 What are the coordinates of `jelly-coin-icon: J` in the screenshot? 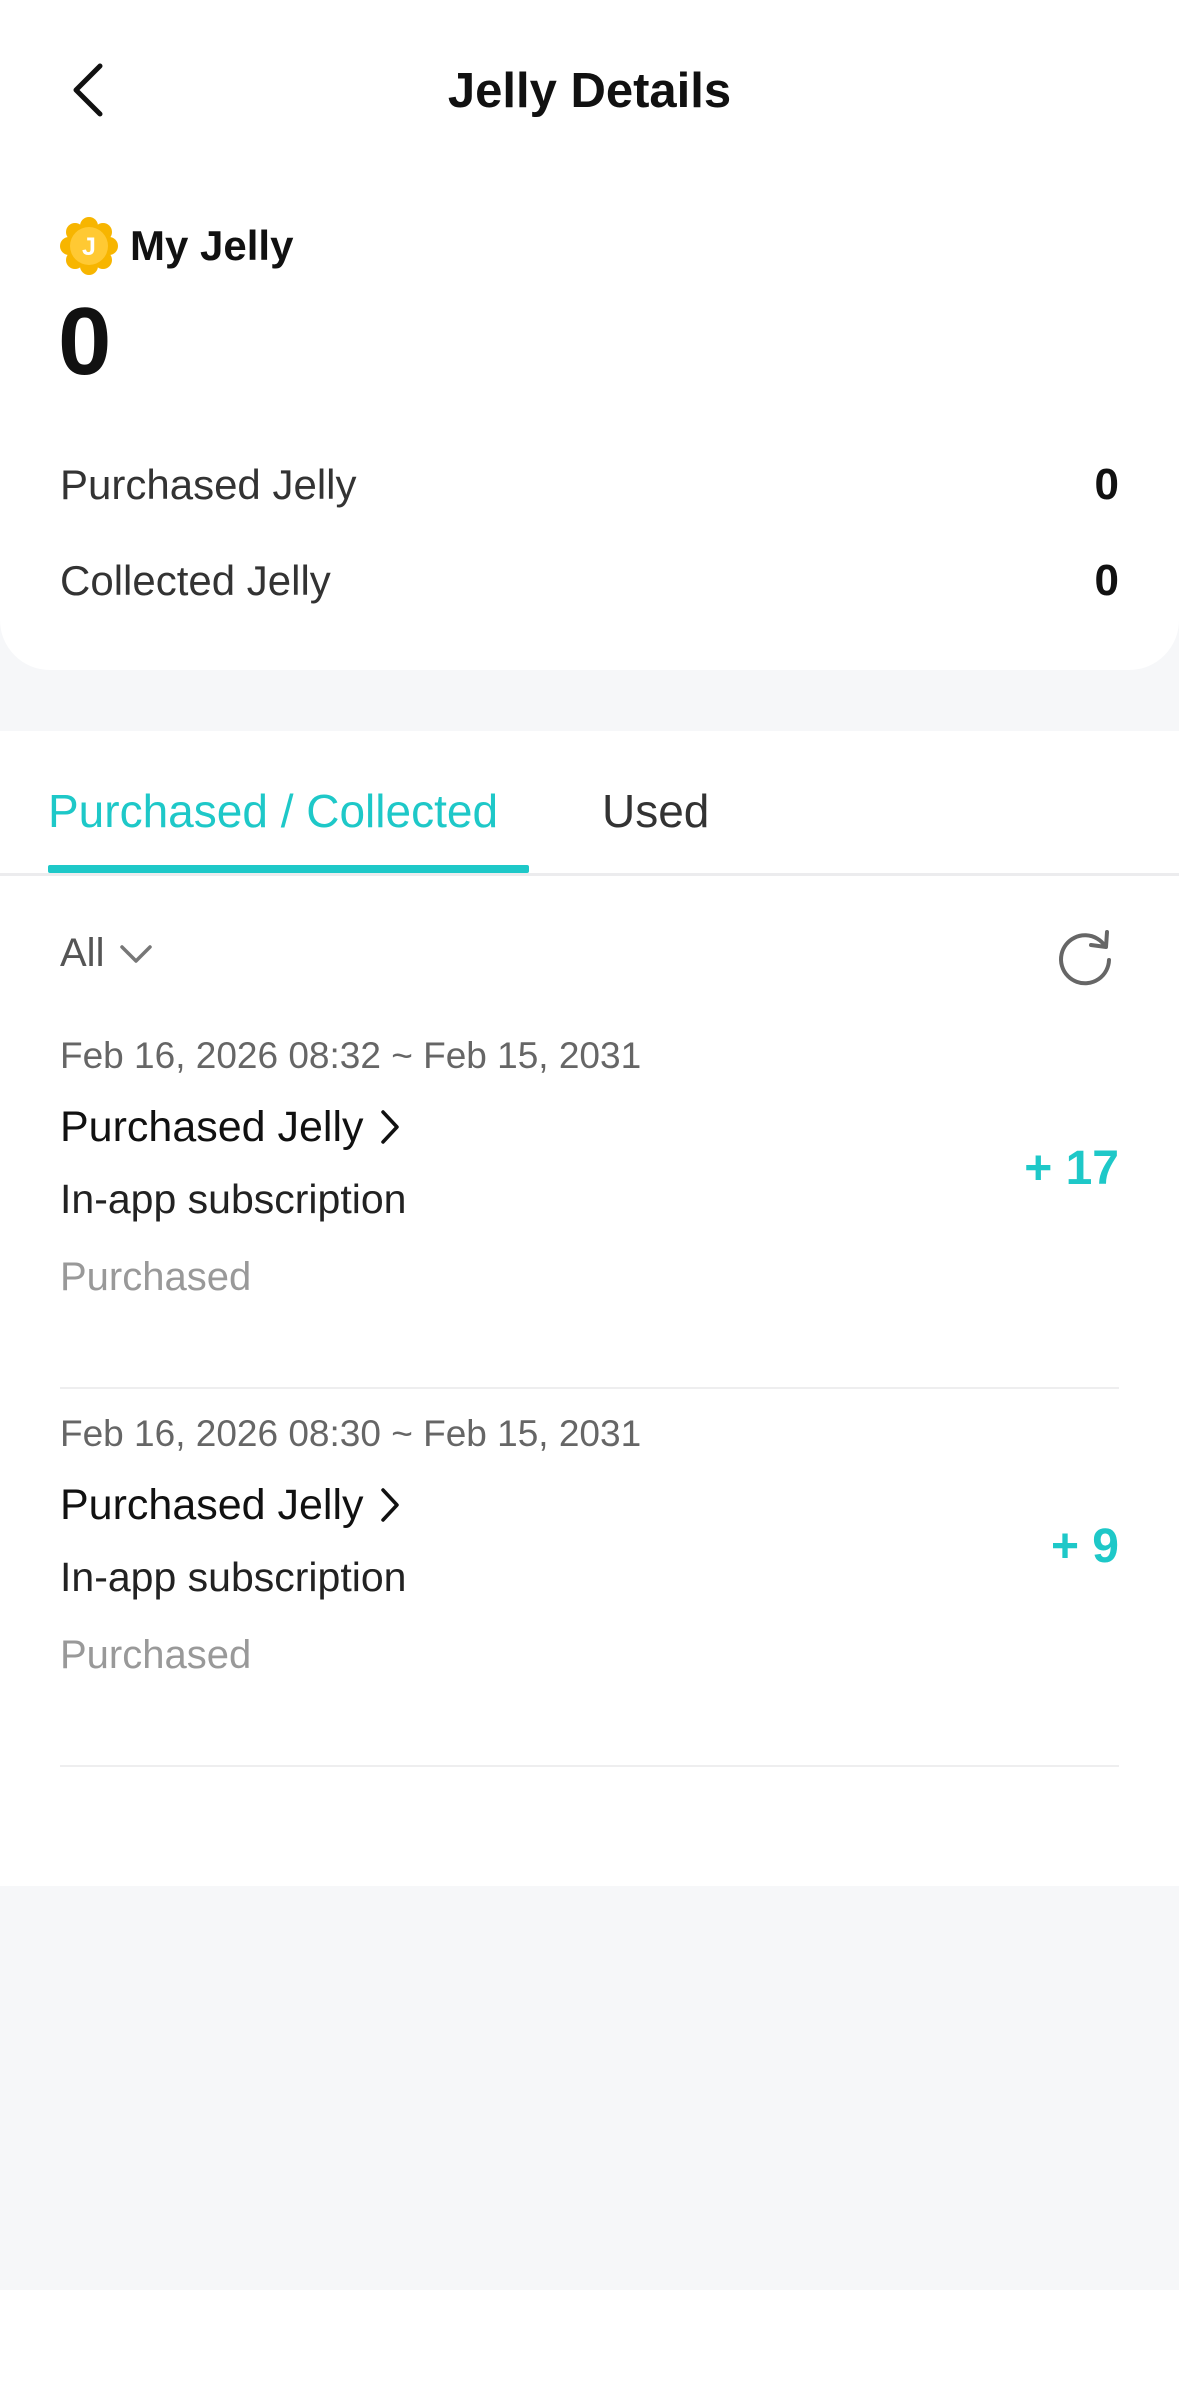 It's located at (89, 246).